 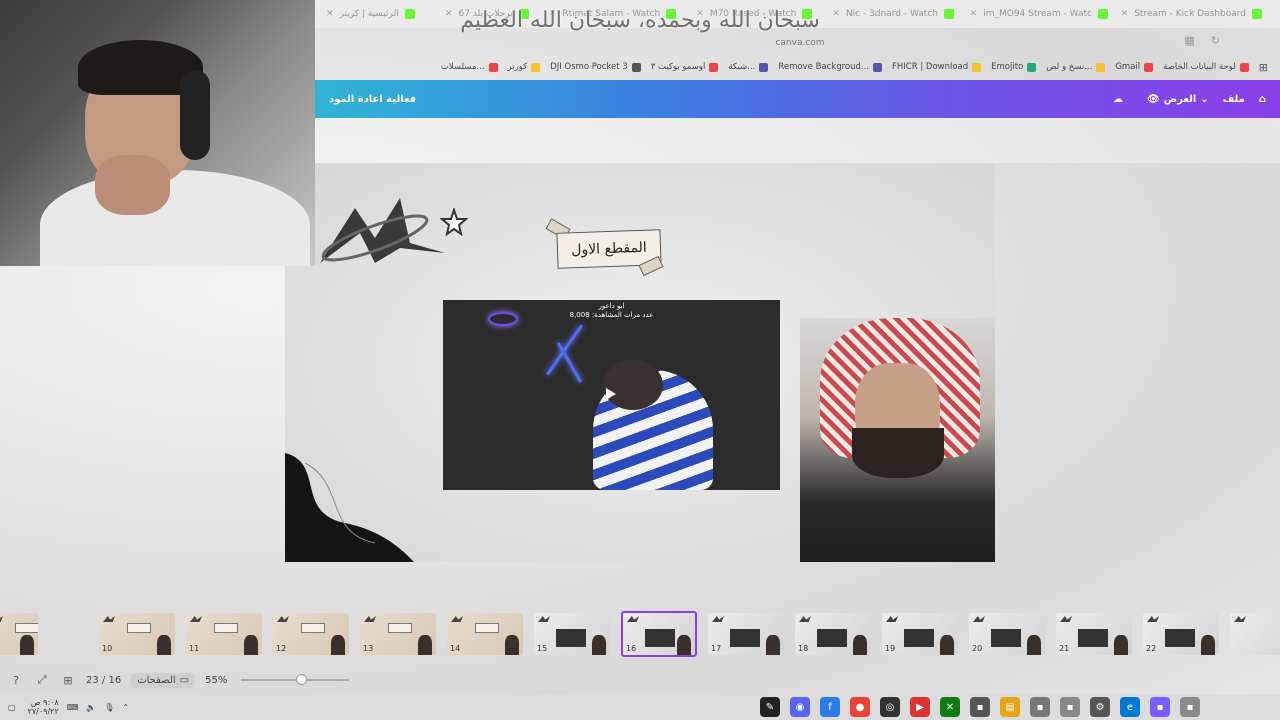 I want to click on embedded-video: ابو داعور عدد مرات المشاهدة: 8,008, so click(x=611, y=395).